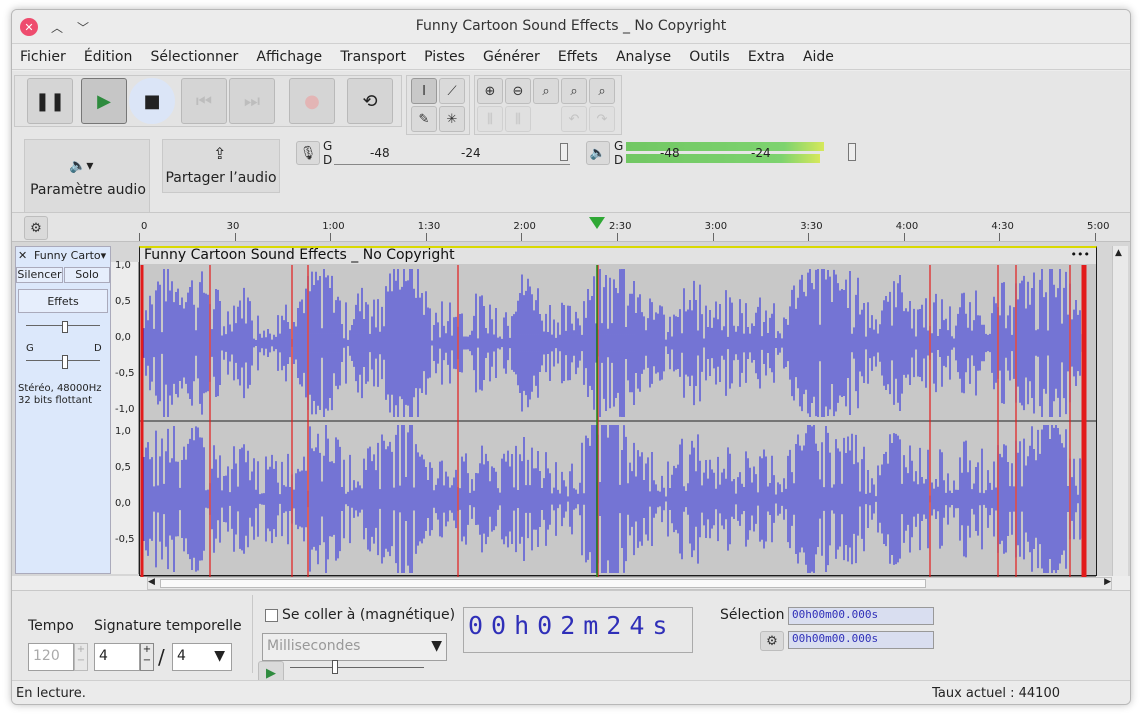 This screenshot has height=720, width=1146. I want to click on record-meter-button: 🎙, so click(308, 153).